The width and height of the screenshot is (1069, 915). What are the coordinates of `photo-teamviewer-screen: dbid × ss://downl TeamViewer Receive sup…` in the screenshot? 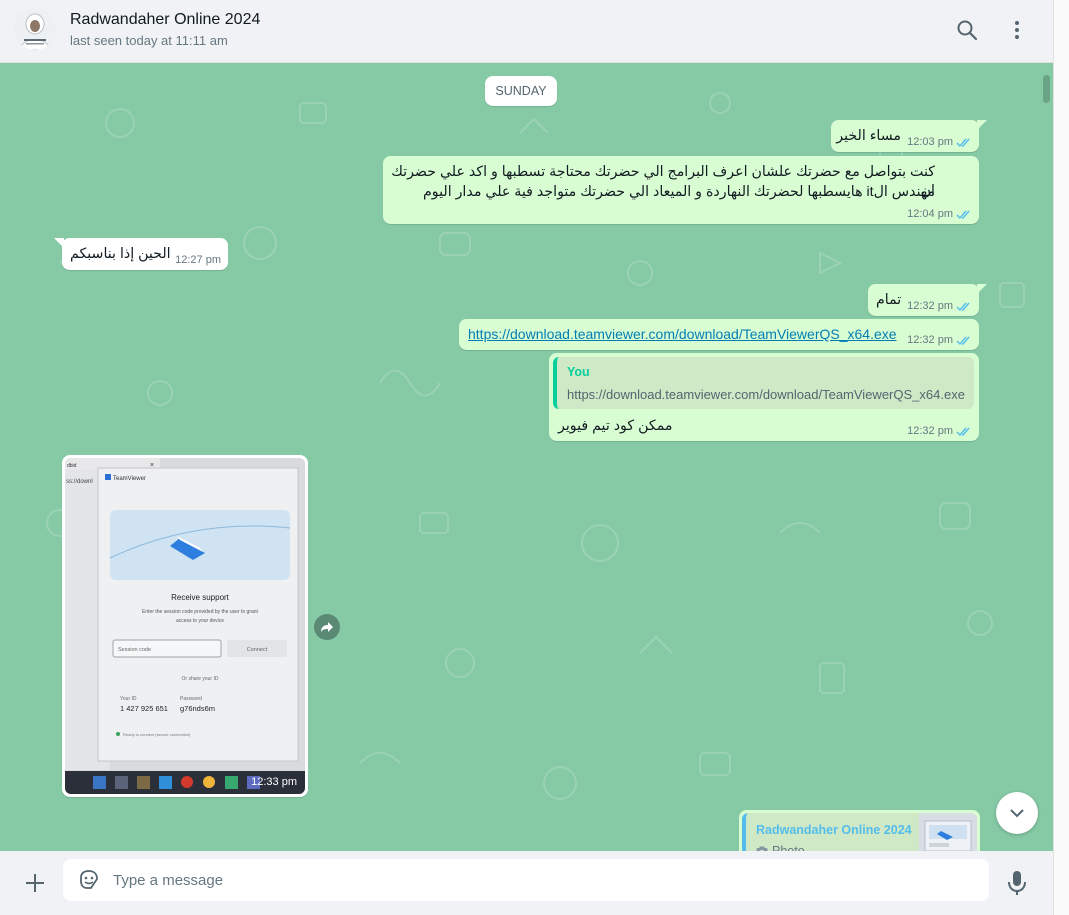 It's located at (185, 626).